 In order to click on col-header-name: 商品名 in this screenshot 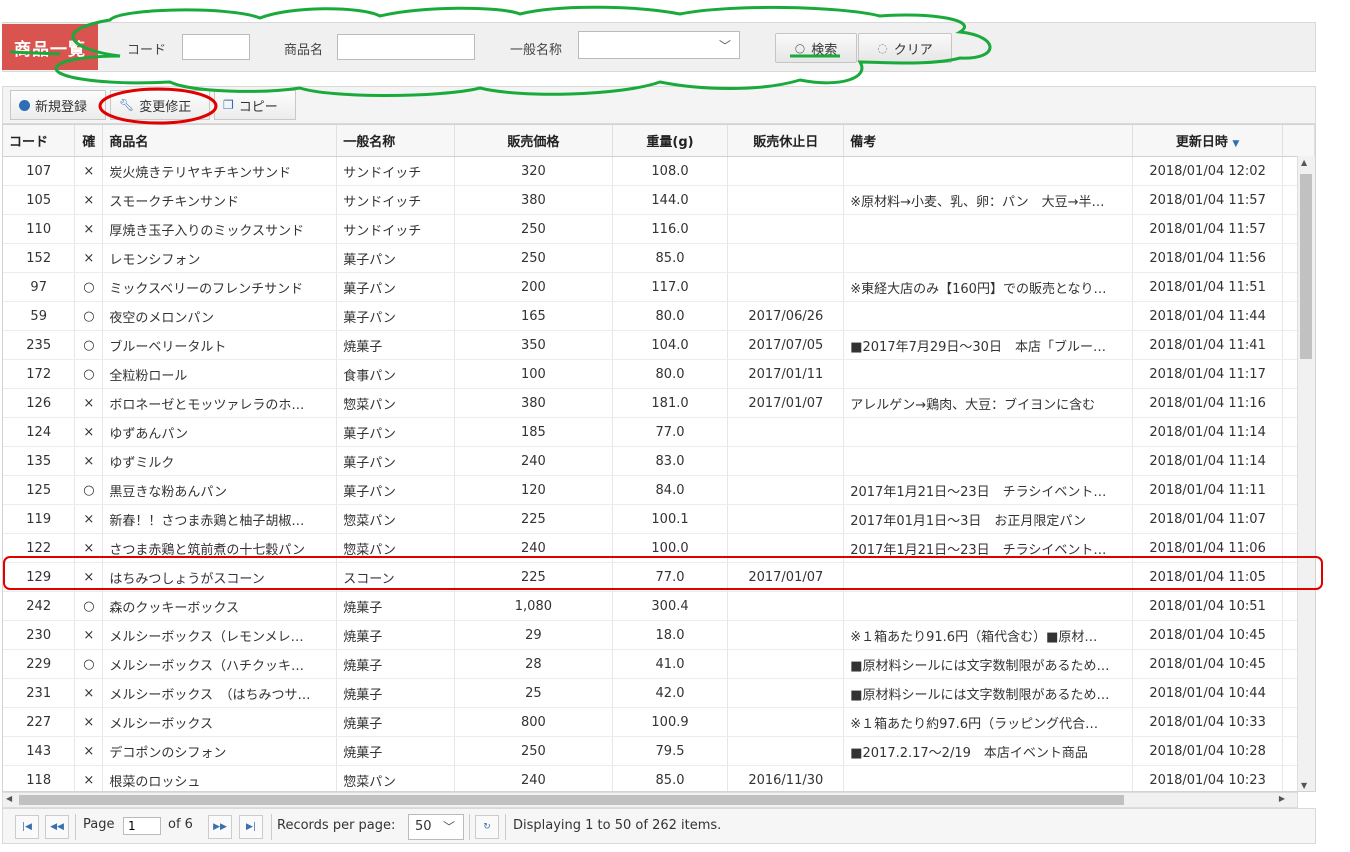, I will do `click(220, 141)`.